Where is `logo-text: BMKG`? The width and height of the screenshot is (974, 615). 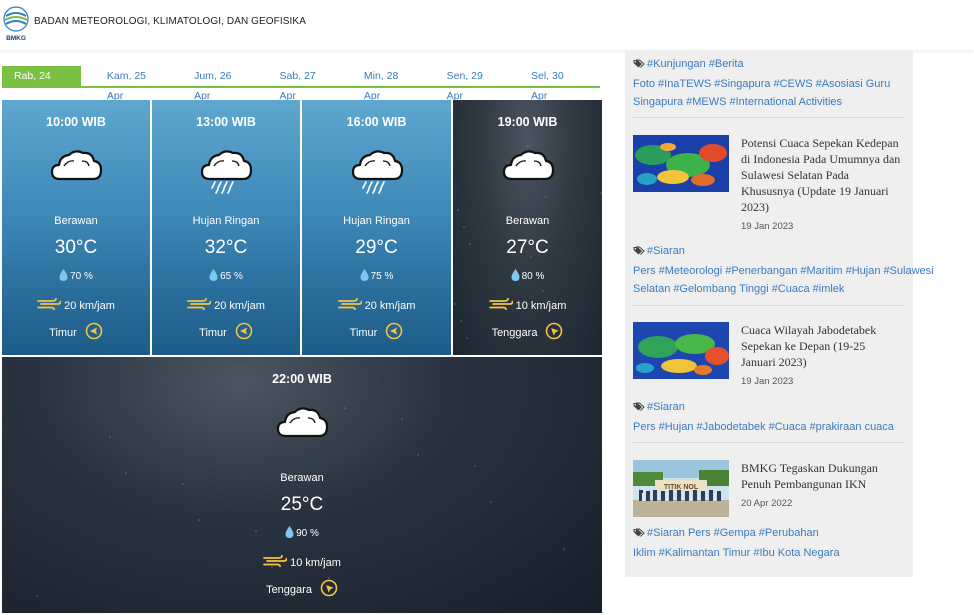
logo-text: BMKG is located at coordinates (16, 38).